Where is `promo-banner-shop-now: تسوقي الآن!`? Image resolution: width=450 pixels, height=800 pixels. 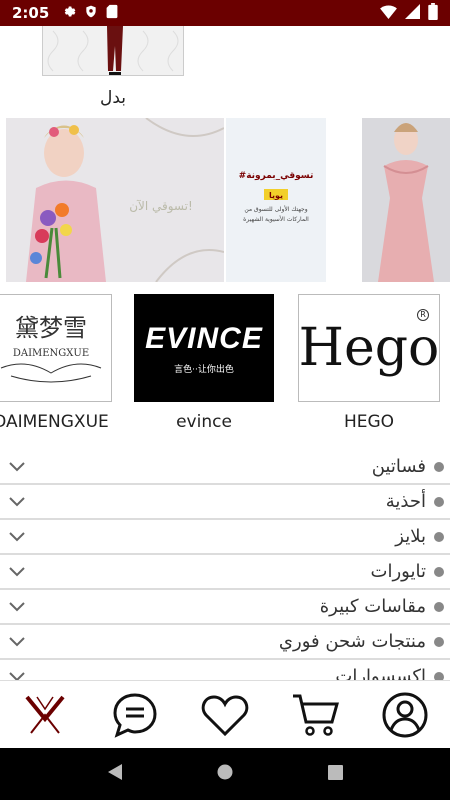
promo-banner-shop-now: تسوقي الآن! is located at coordinates (115, 200).